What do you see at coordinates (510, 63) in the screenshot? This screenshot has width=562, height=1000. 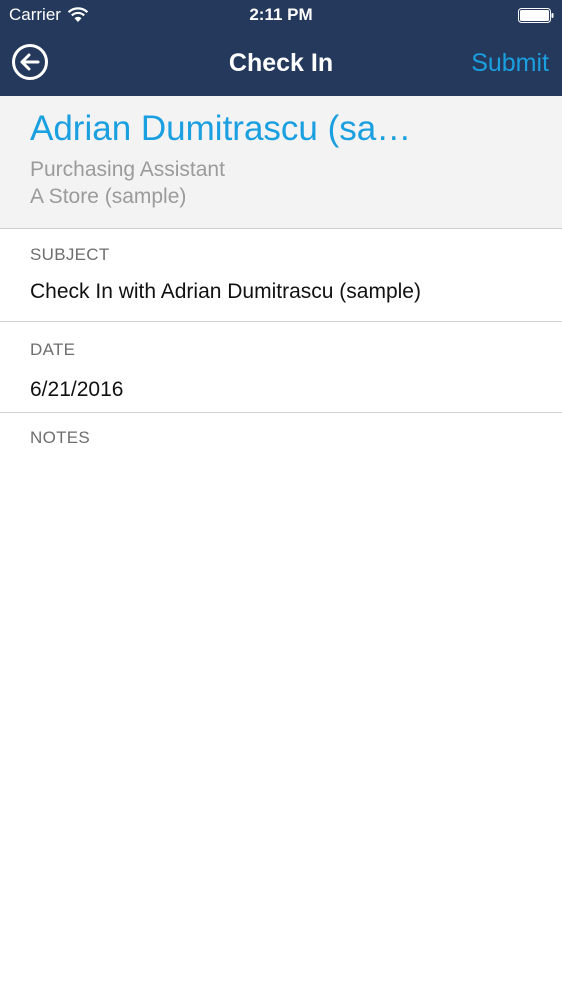 I see `submit-button: Submit` at bounding box center [510, 63].